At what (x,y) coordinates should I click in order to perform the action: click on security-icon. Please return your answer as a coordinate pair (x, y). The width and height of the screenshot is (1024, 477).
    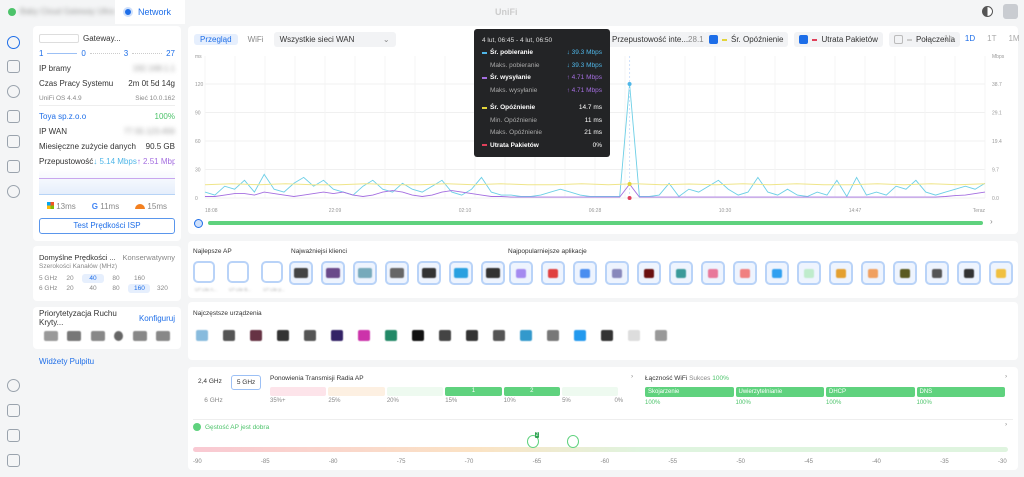
    Looking at the image, I should click on (13, 191).